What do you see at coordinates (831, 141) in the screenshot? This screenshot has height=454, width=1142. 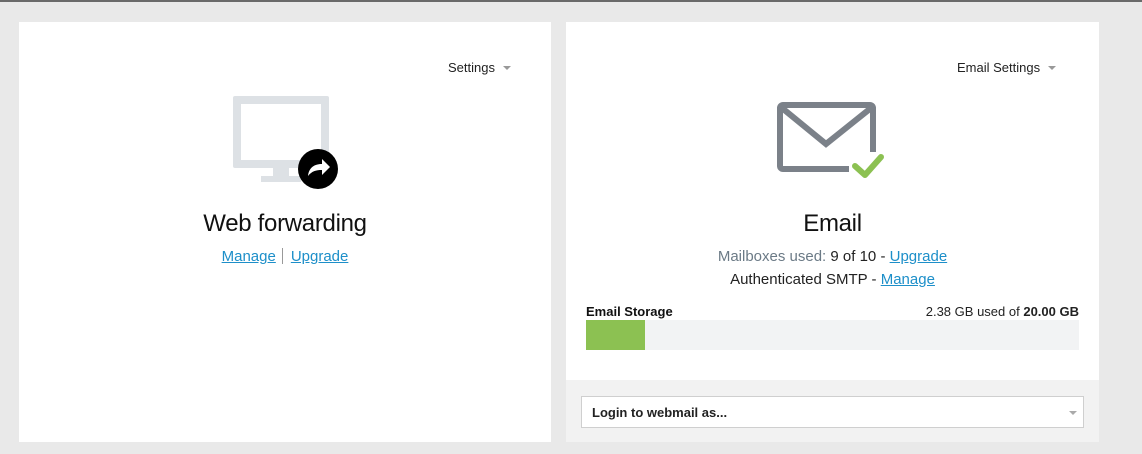 I see `envelope-check-icon` at bounding box center [831, 141].